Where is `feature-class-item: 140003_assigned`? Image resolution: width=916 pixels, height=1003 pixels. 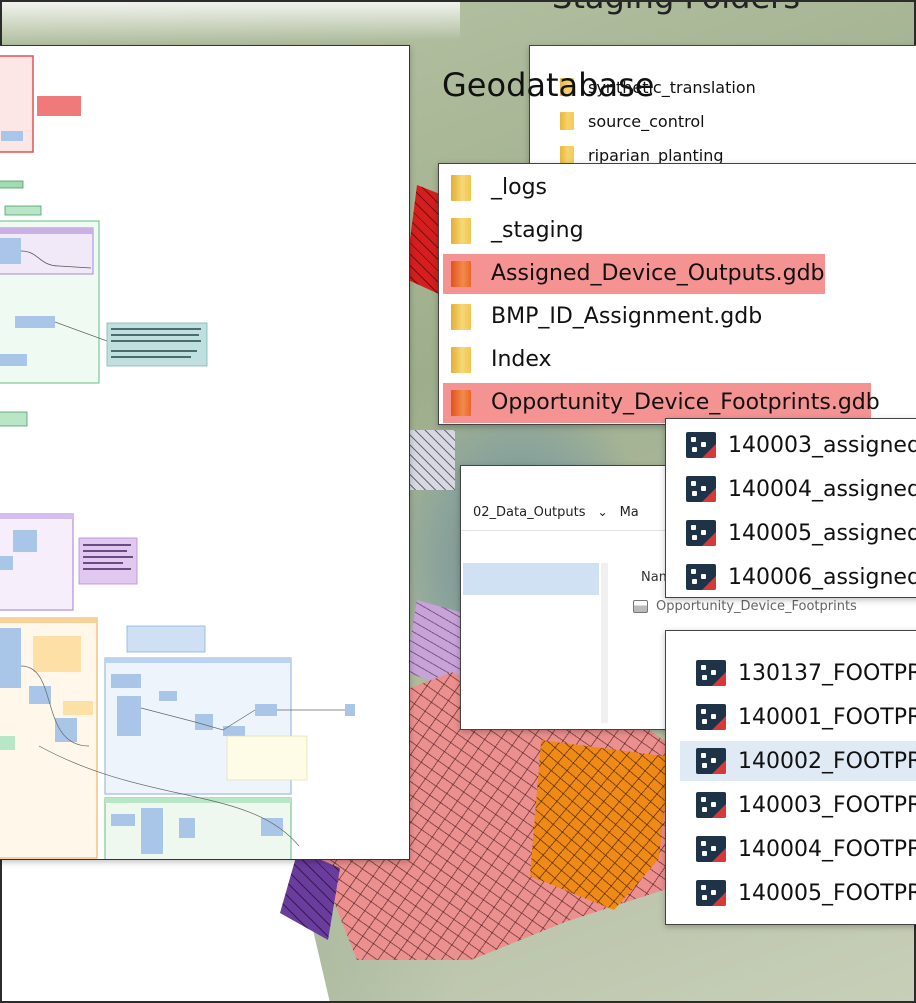 feature-class-item: 140003_assigned is located at coordinates (801, 445).